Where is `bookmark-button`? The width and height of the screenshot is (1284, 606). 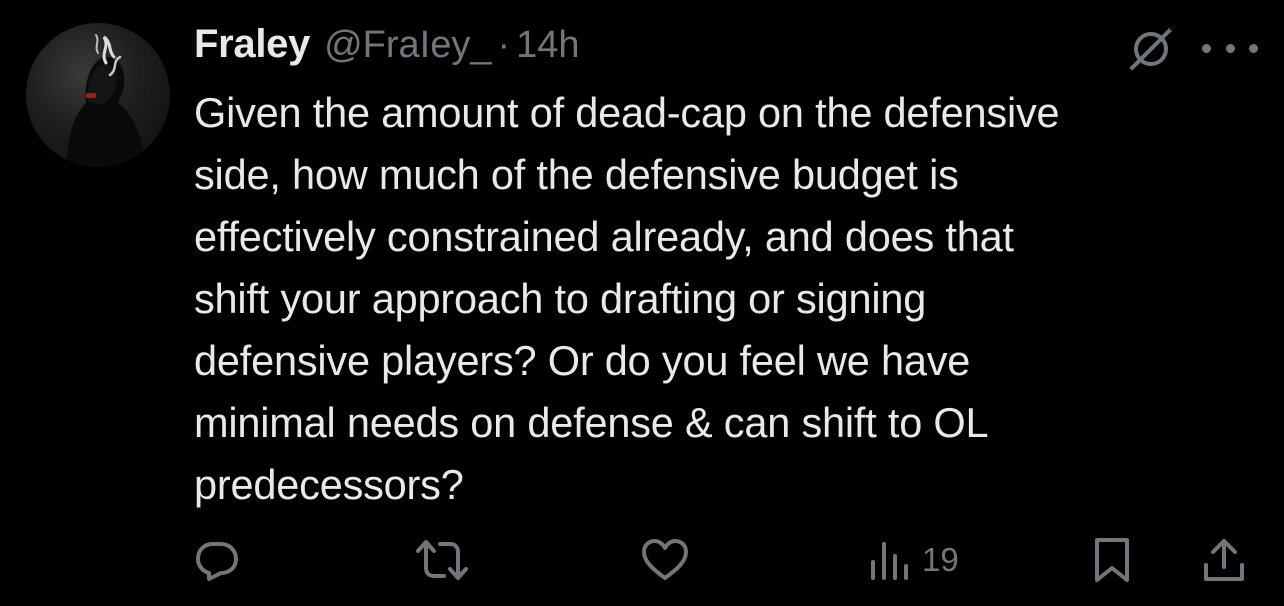
bookmark-button is located at coordinates (1112, 560).